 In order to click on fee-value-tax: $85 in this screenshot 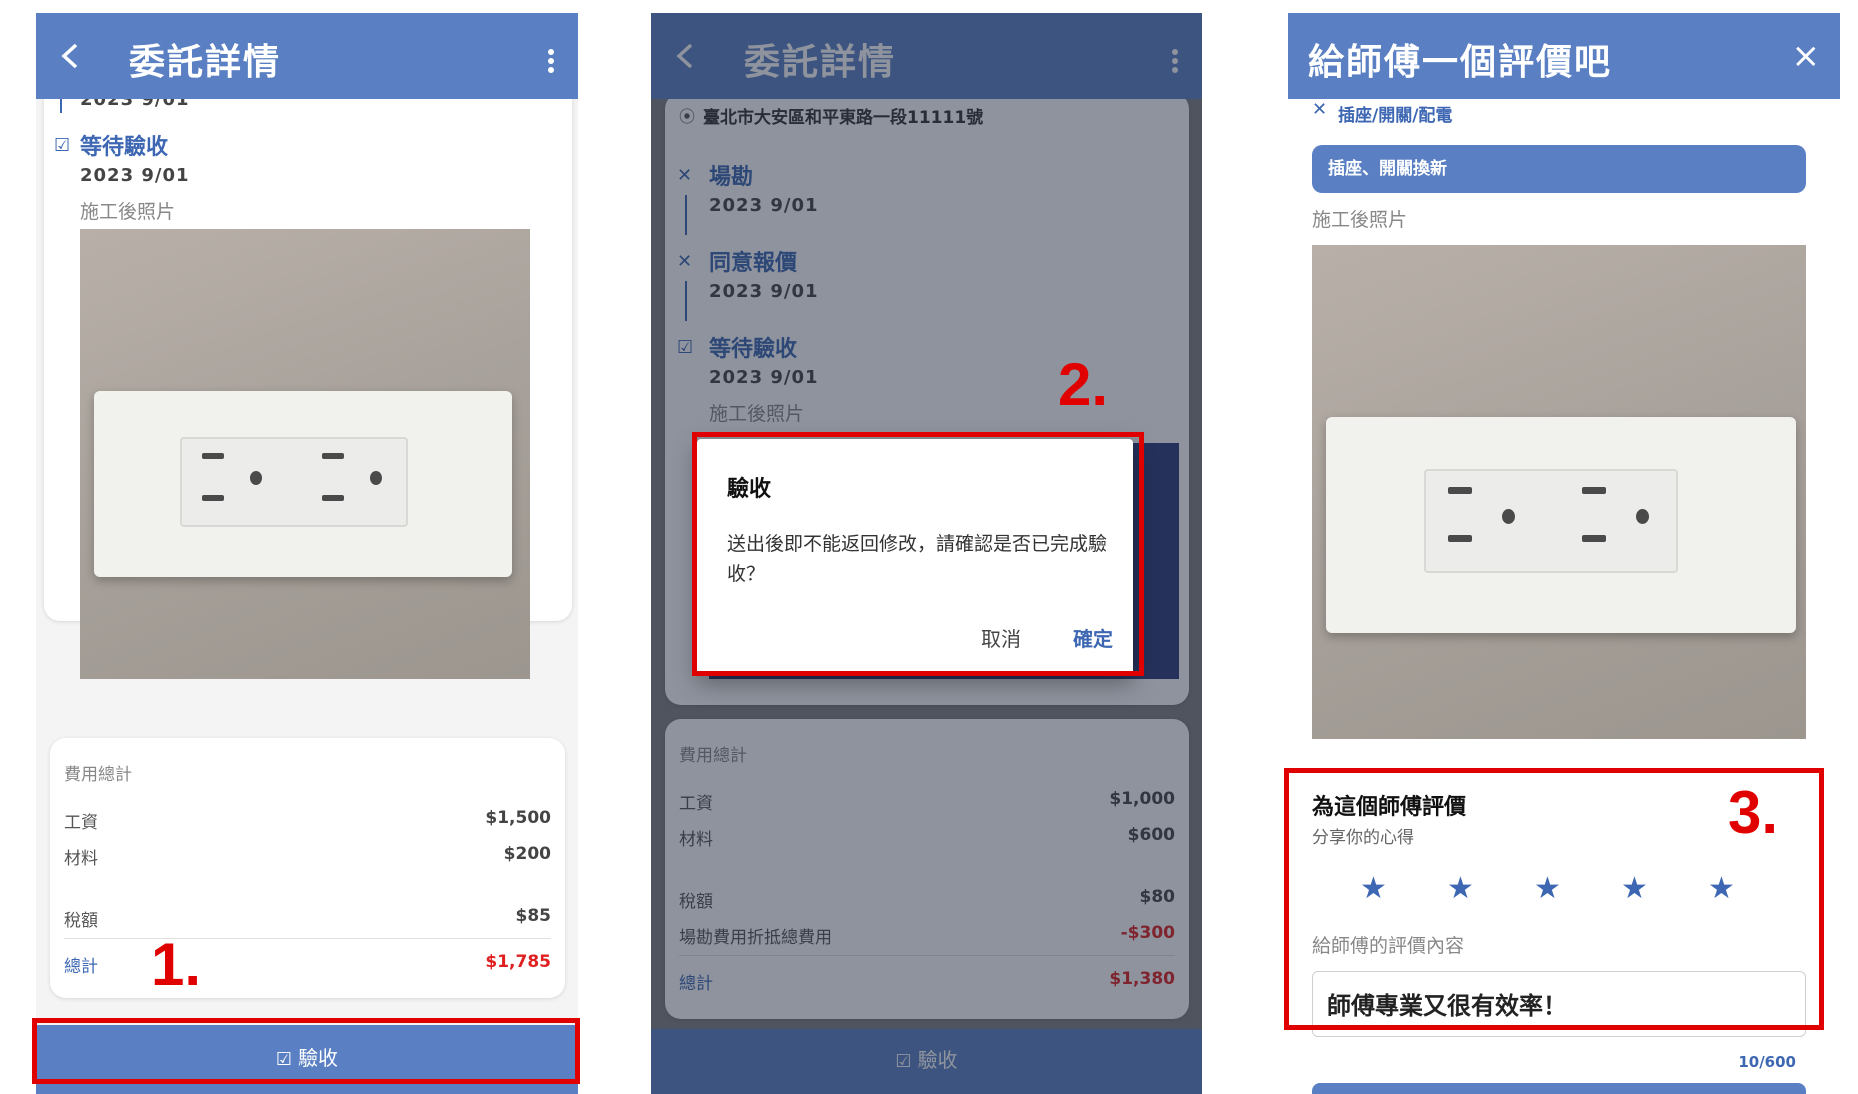, I will do `click(533, 916)`.